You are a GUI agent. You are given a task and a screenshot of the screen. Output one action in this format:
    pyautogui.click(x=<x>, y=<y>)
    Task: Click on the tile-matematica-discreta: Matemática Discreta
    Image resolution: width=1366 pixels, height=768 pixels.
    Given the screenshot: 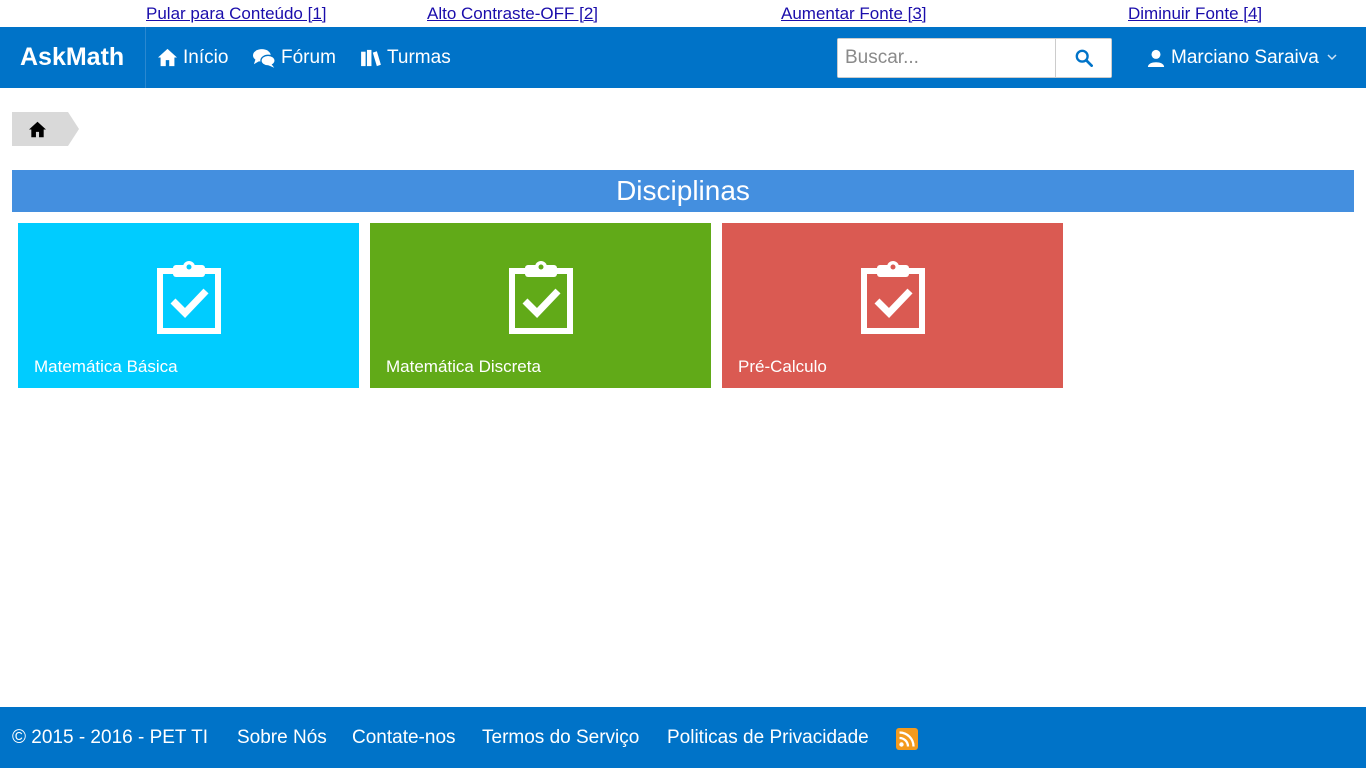 What is the action you would take?
    pyautogui.click(x=540, y=305)
    